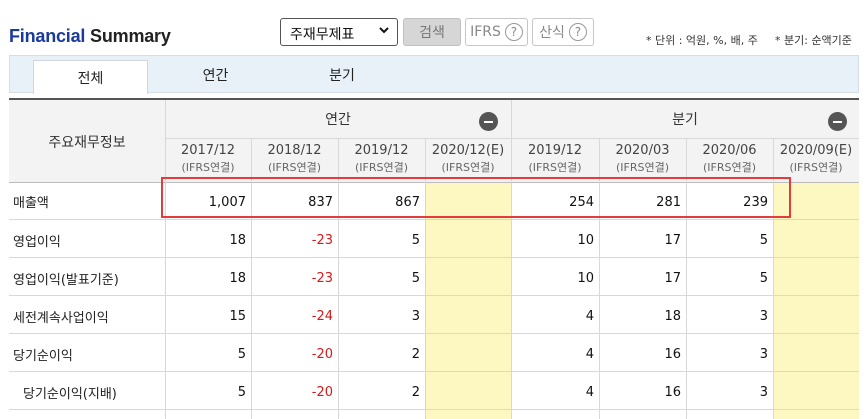  What do you see at coordinates (702, 40) in the screenshot?
I see `unit-note: * 단위 : 억원, %, 배, 주` at bounding box center [702, 40].